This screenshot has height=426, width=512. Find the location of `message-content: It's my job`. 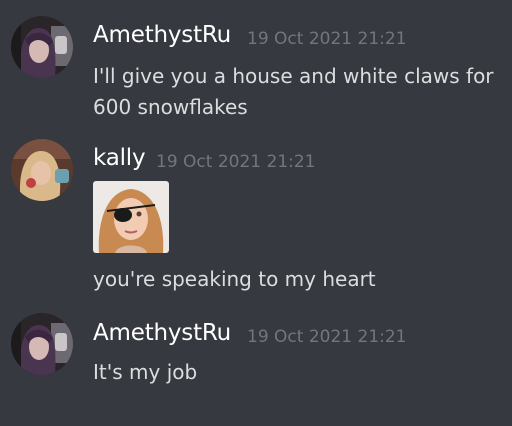

message-content: It's my job is located at coordinates (145, 372).